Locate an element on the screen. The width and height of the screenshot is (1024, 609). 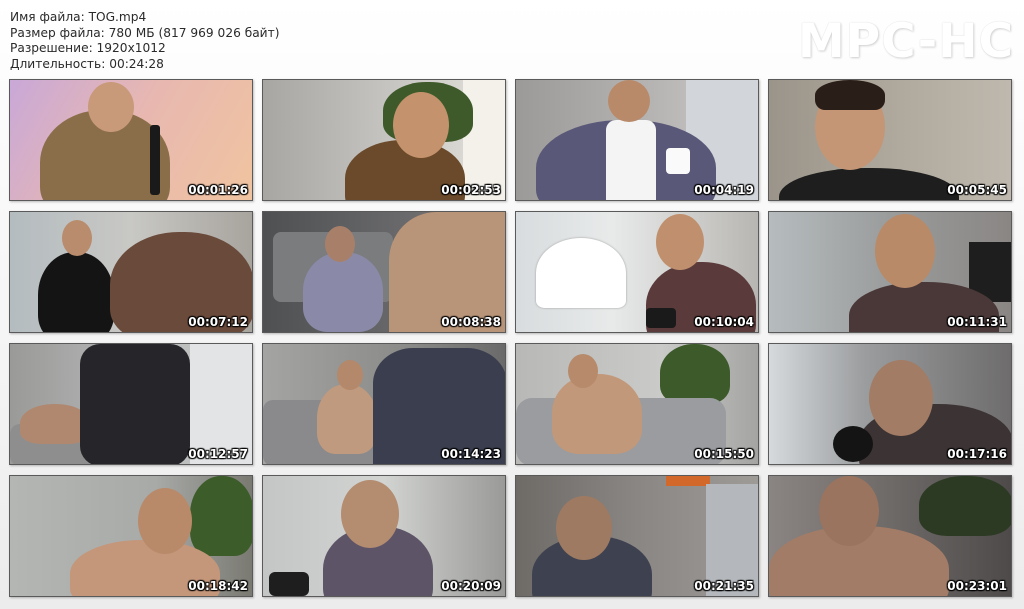
mpc-hc-logo: MPC-HC is located at coordinates (905, 41).